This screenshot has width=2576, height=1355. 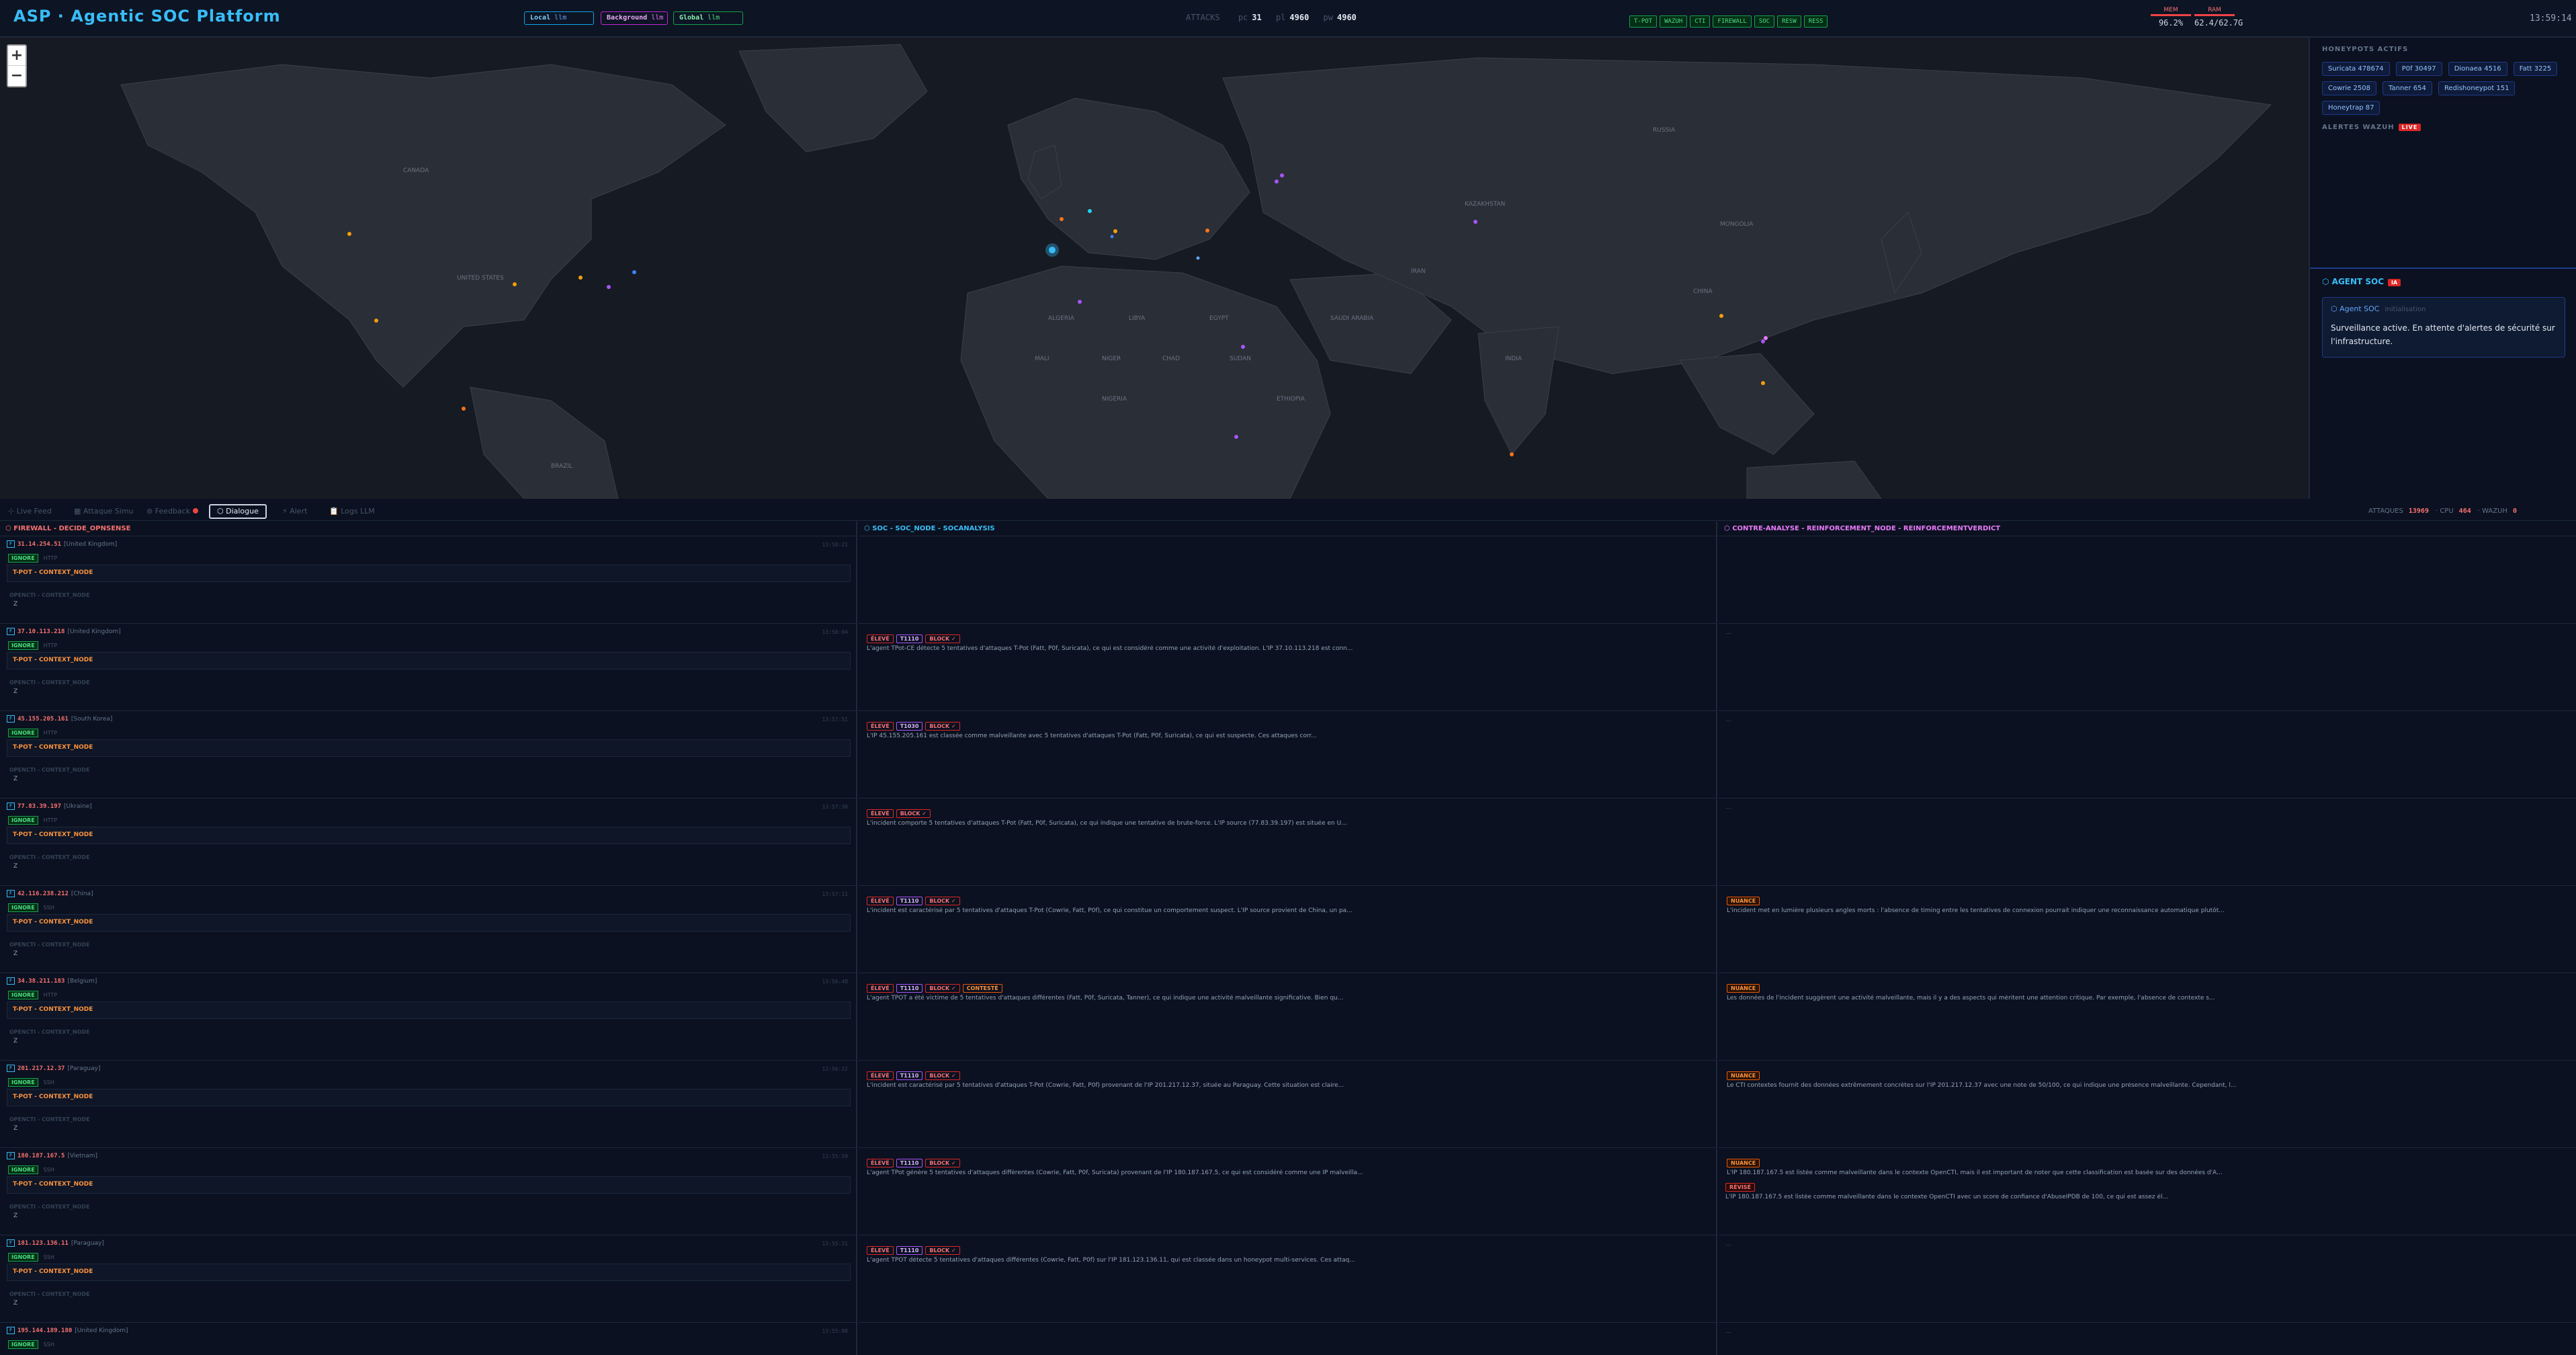 What do you see at coordinates (1052, 250) in the screenshot?
I see `attack-marker-primary` at bounding box center [1052, 250].